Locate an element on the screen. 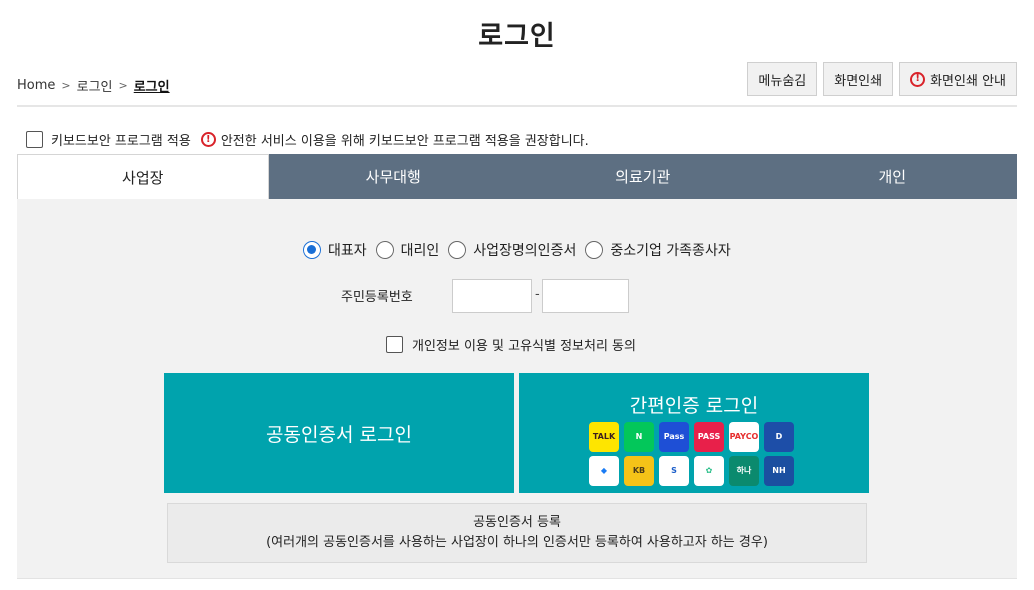  breadcrumb-level1: 로그인 is located at coordinates (95, 85).